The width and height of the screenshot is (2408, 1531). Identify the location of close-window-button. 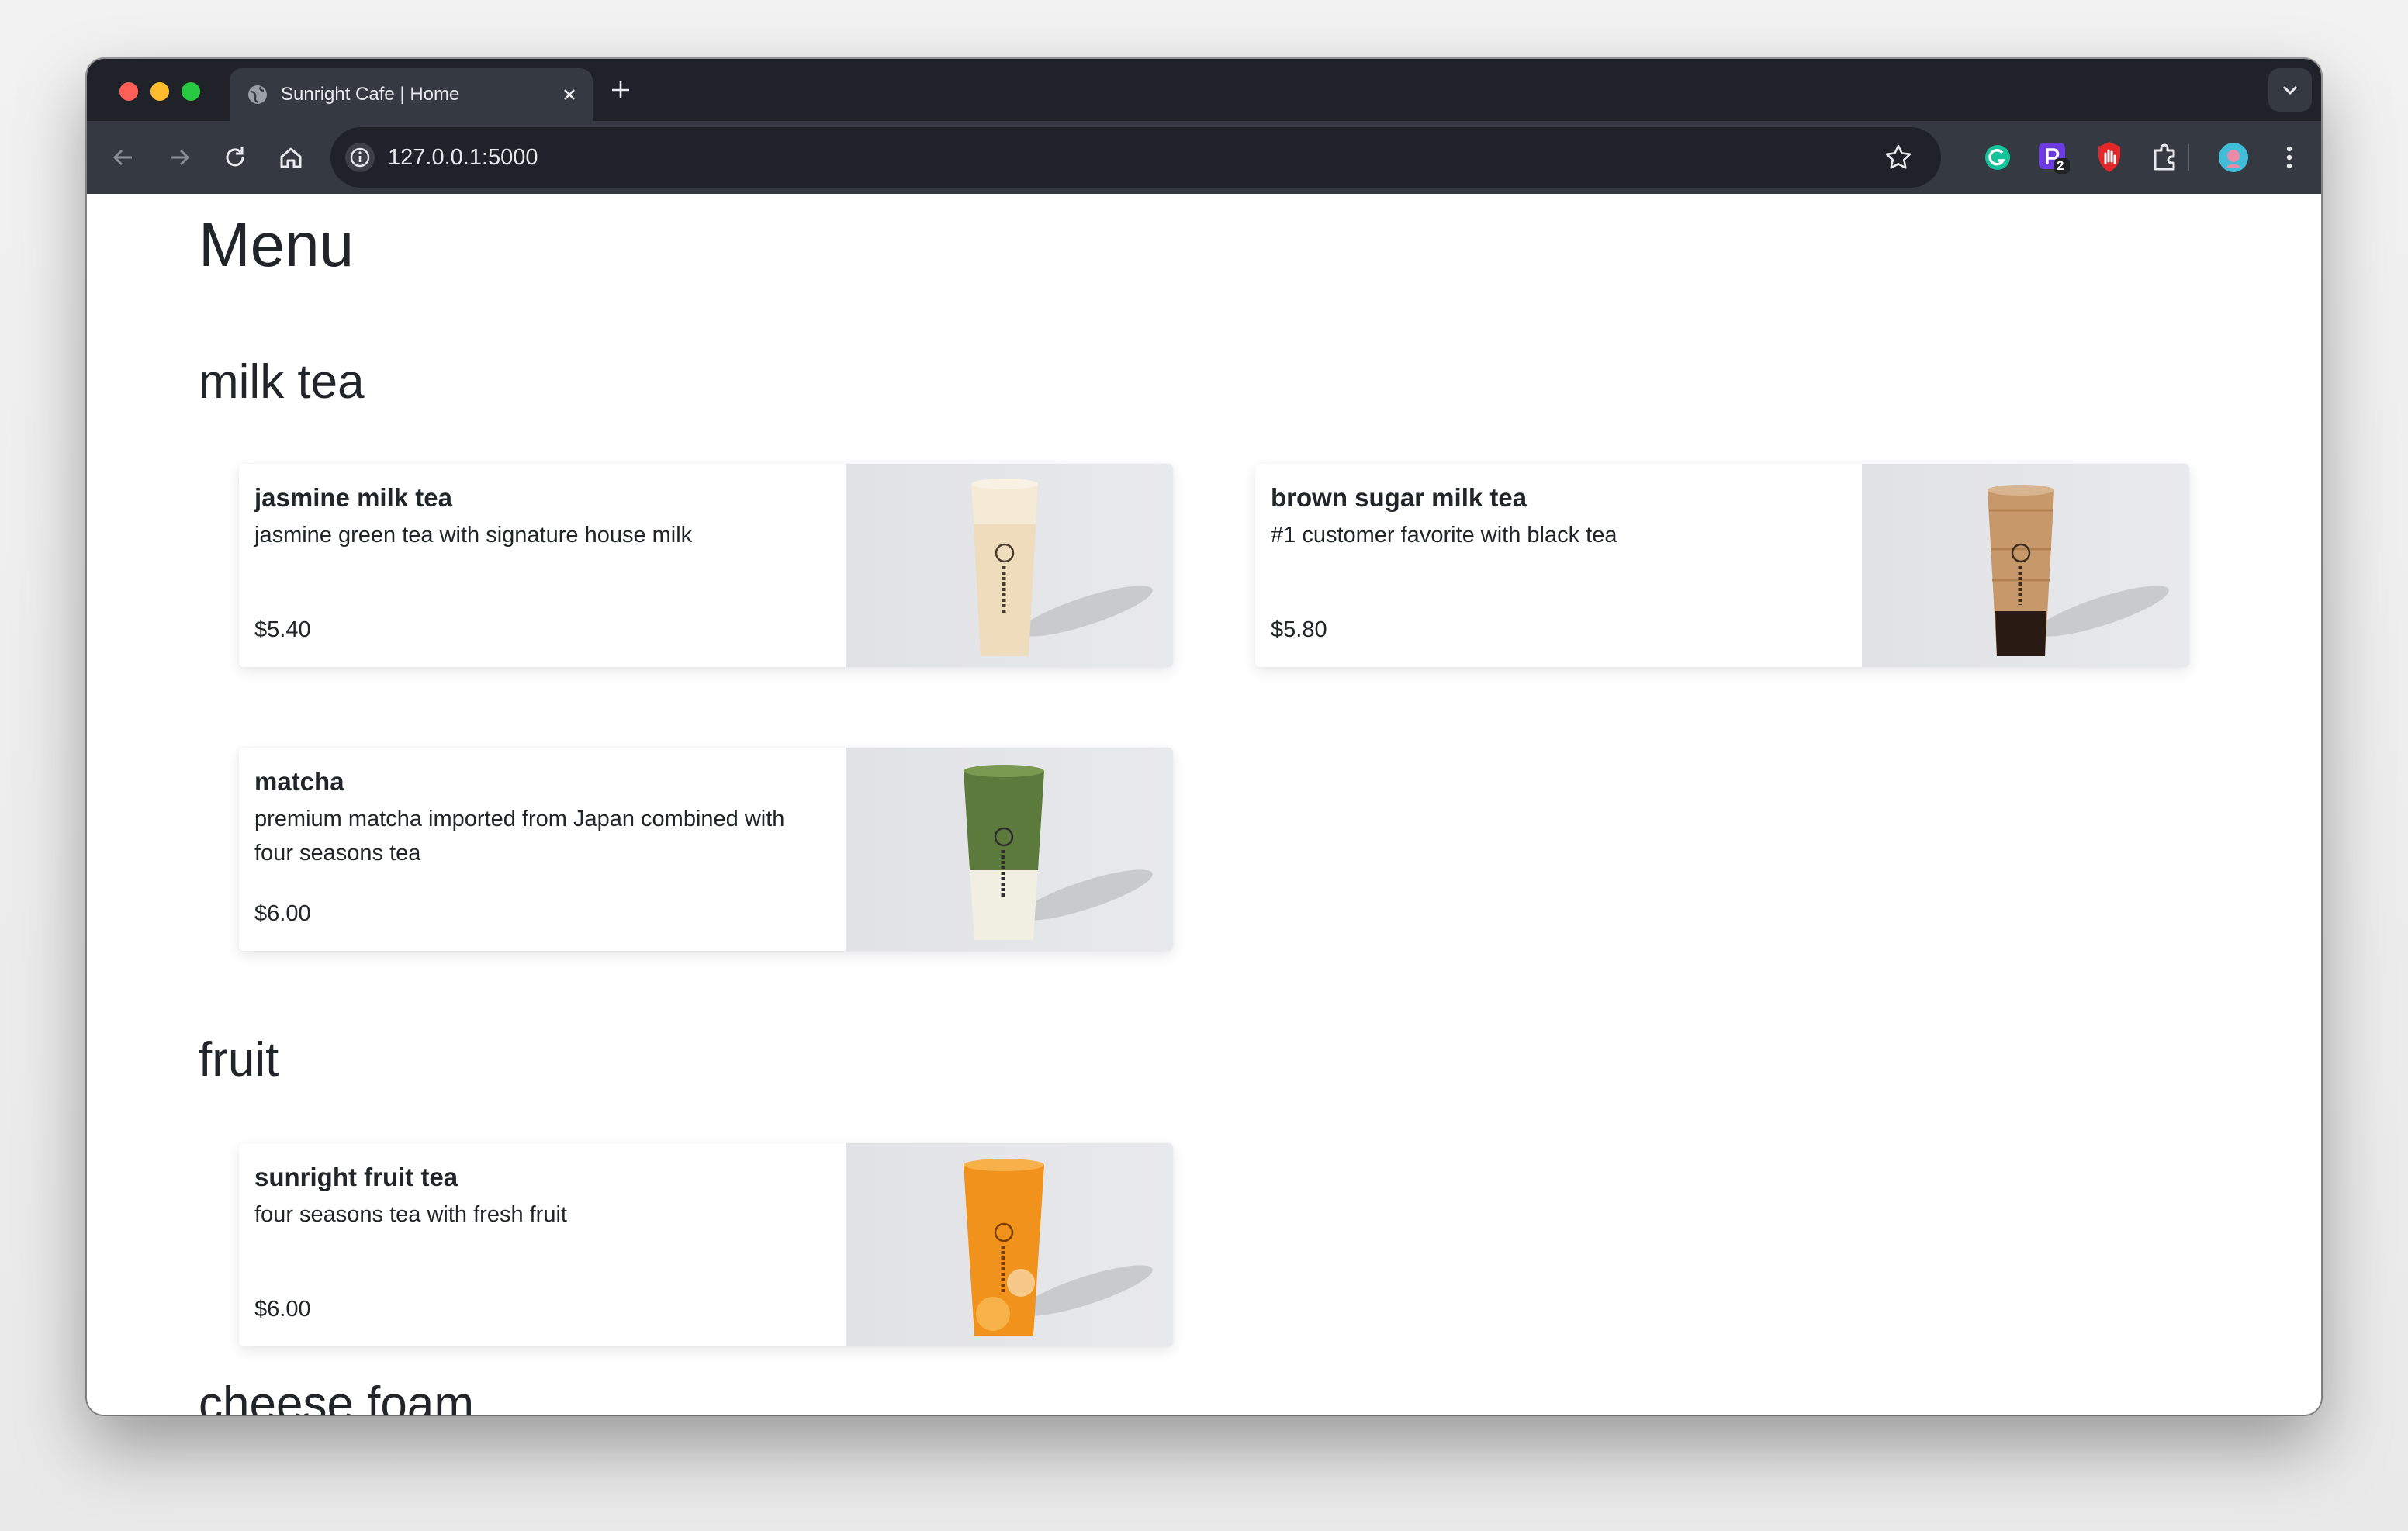
(128, 91).